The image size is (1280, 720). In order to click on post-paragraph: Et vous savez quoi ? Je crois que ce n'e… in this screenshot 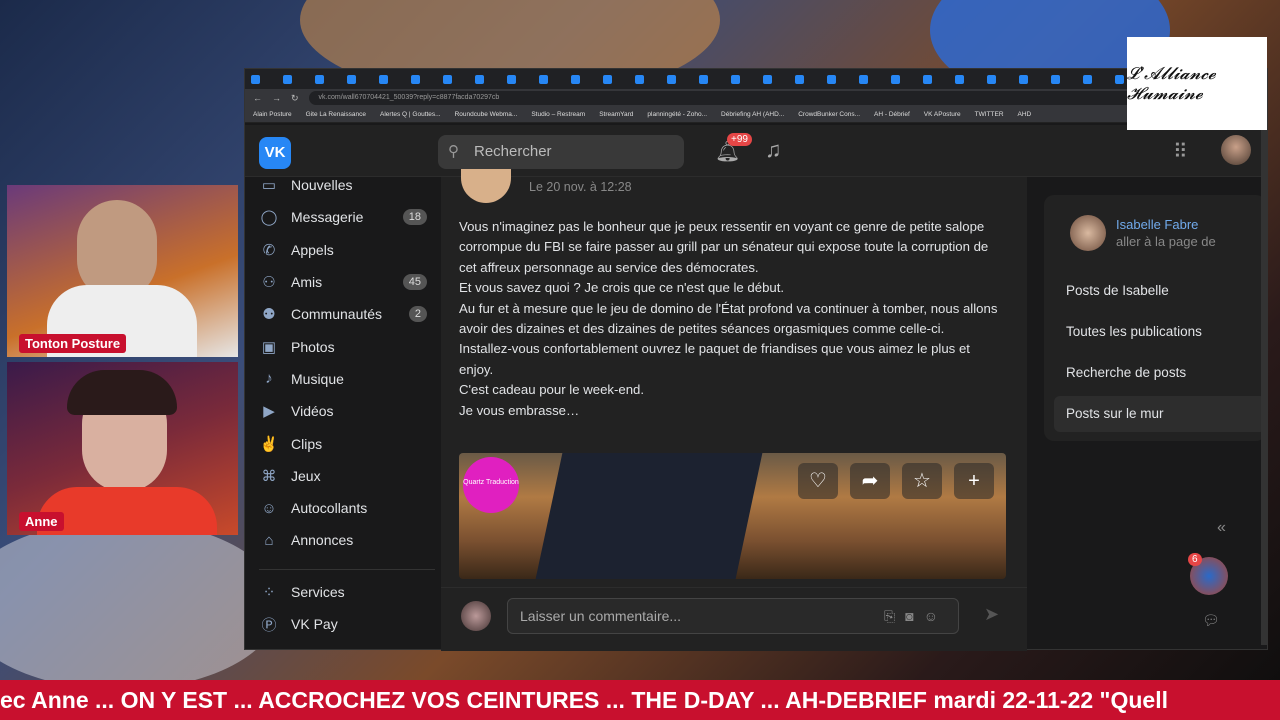, I will do `click(622, 288)`.